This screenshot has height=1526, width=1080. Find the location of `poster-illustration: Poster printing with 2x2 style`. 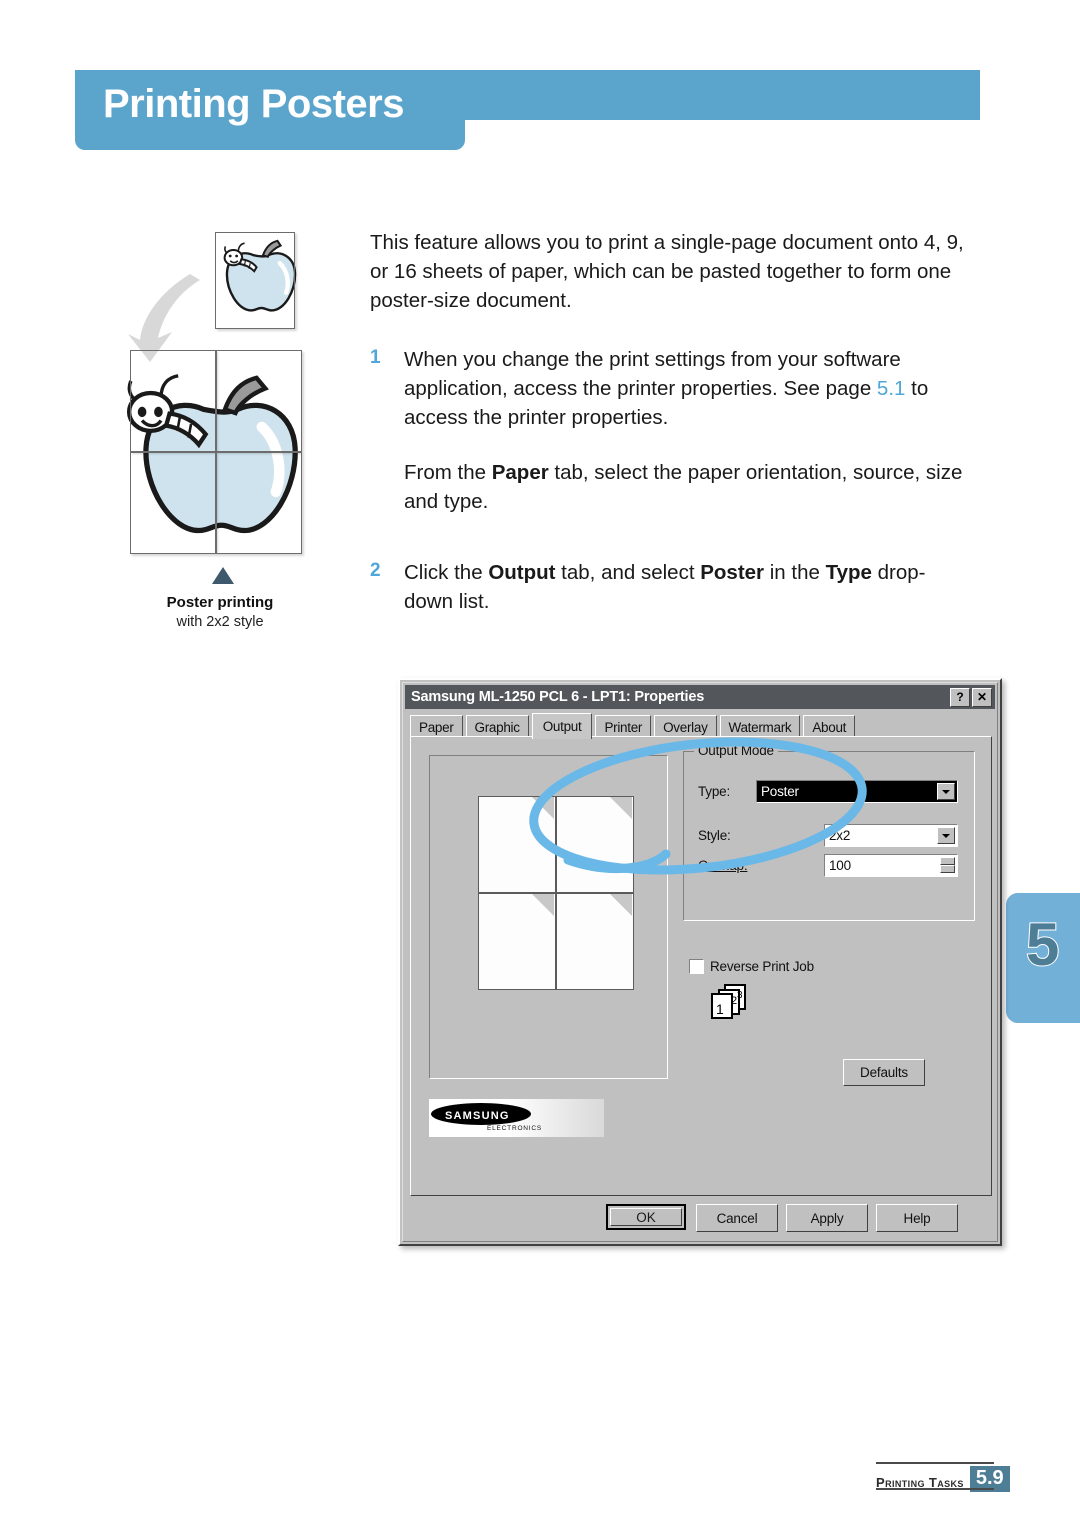

poster-illustration: Poster printing with 2x2 style is located at coordinates (220, 432).